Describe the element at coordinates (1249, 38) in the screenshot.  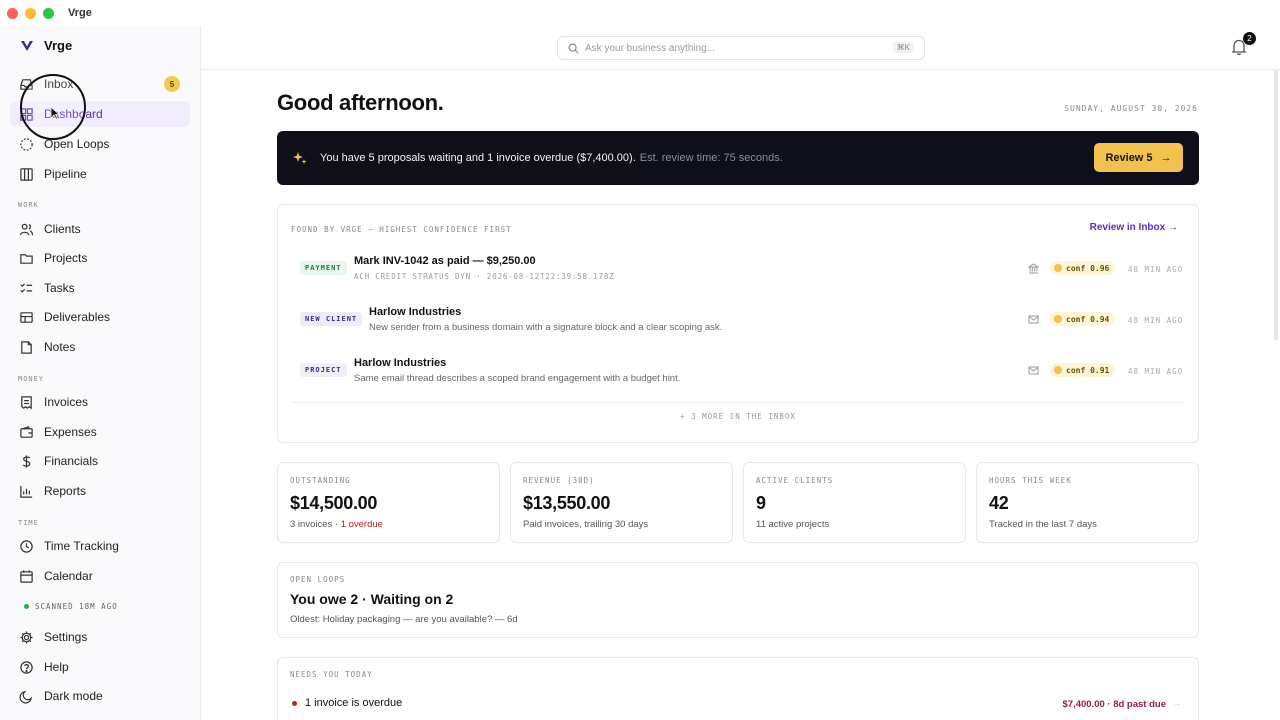
I see `notification-count-badge: 2` at that location.